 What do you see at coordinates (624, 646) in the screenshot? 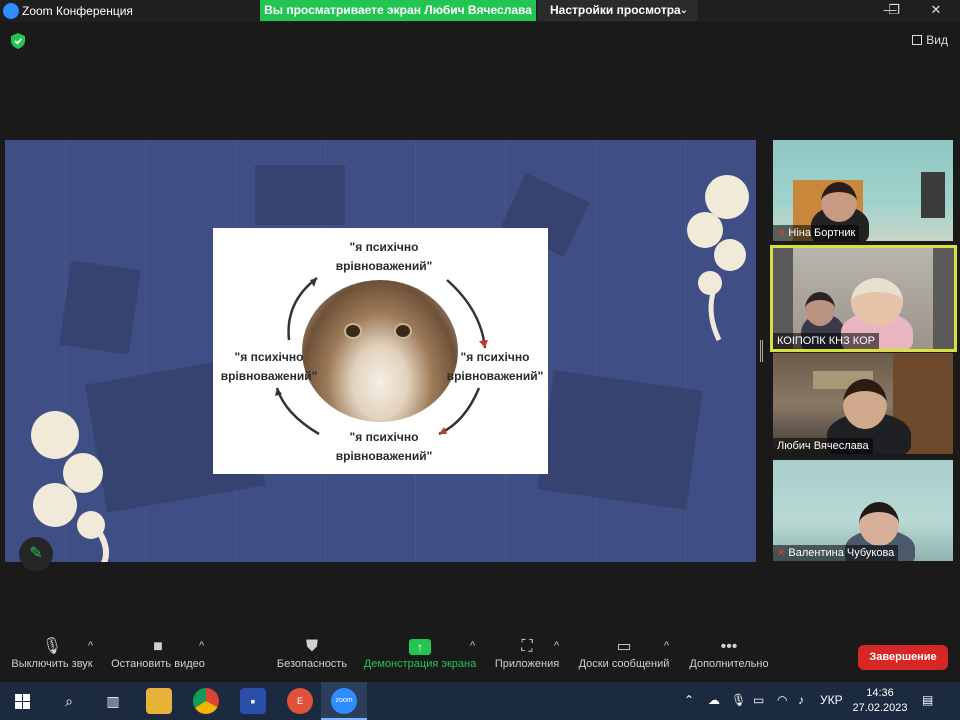
I see `whiteboard-icon: ▭` at bounding box center [624, 646].